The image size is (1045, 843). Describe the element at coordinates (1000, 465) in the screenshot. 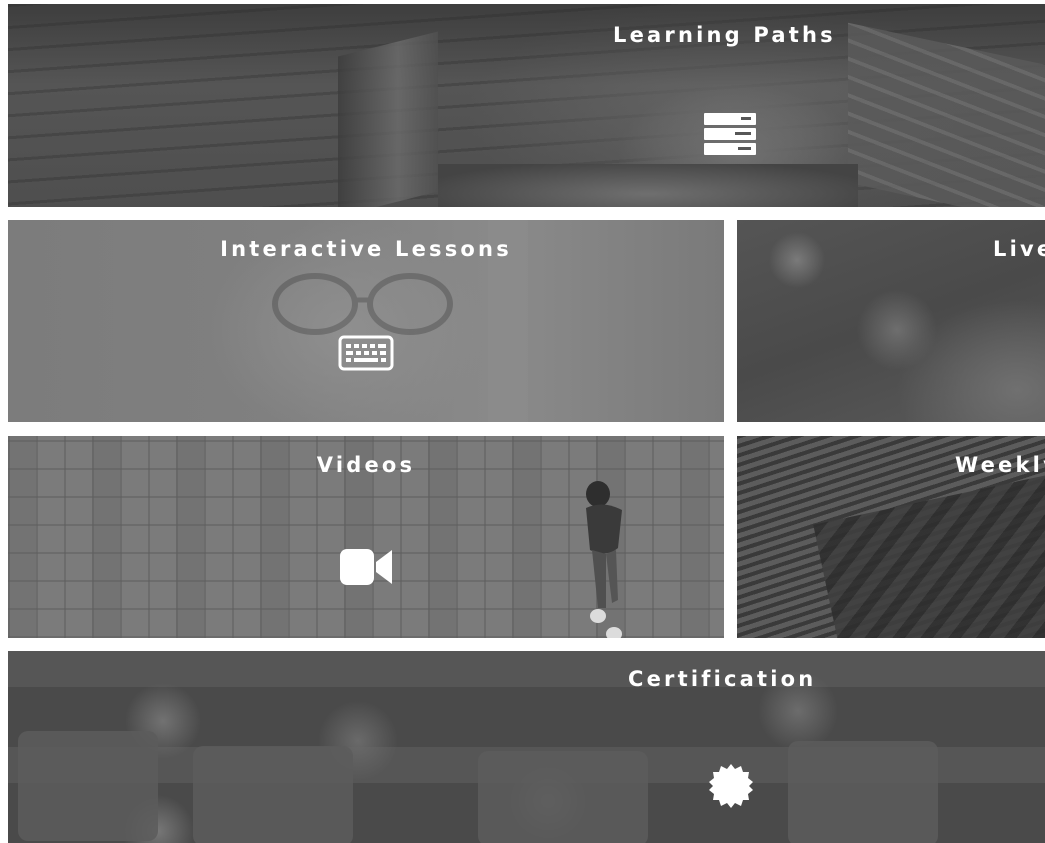

I see `weekly-label: Weekly` at that location.